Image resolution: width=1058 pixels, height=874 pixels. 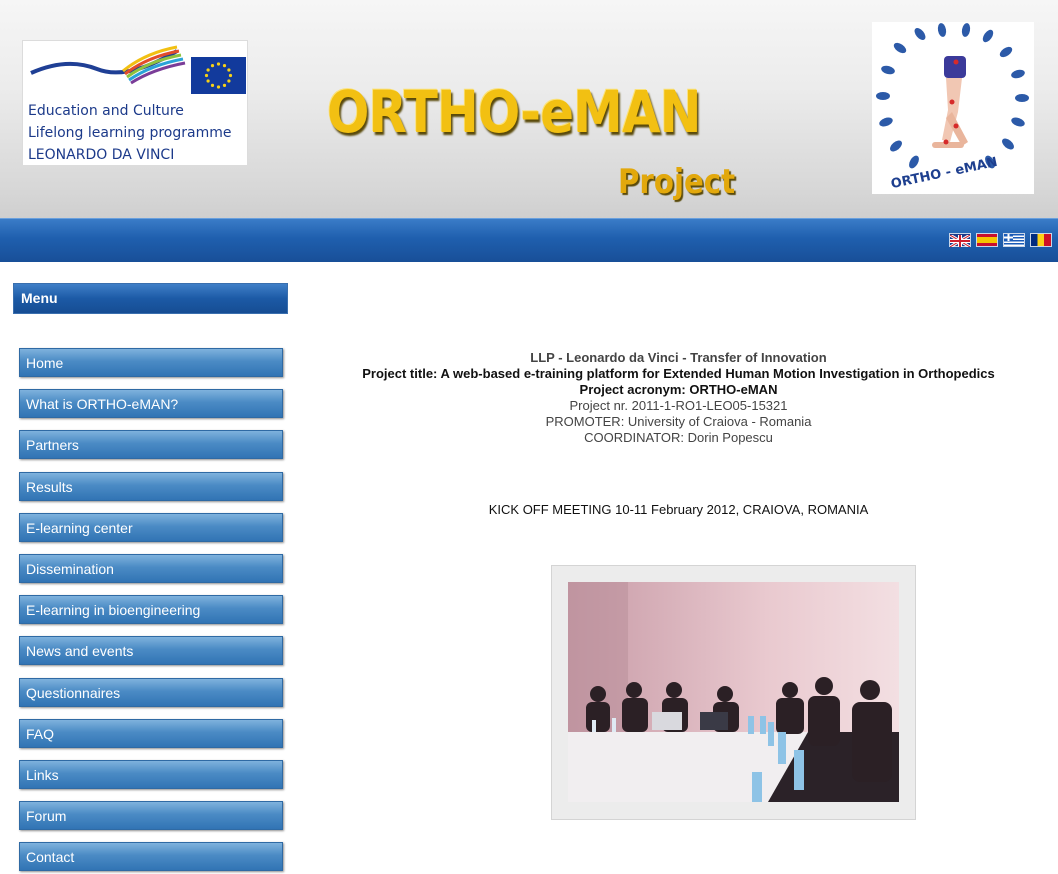 What do you see at coordinates (1000, 241) in the screenshot?
I see `language-switcher` at bounding box center [1000, 241].